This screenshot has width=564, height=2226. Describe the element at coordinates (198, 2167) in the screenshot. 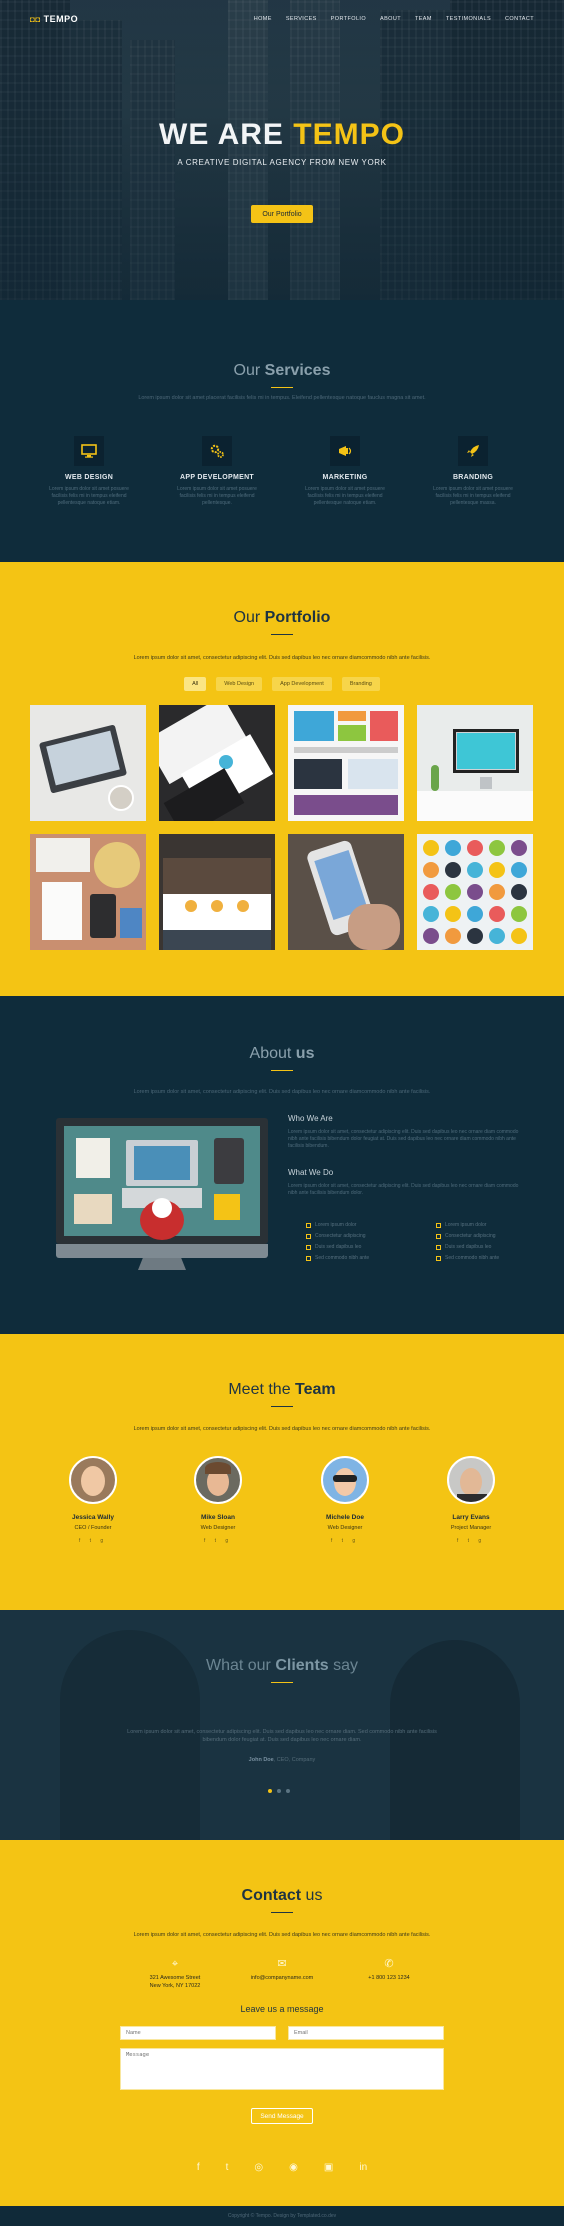

I see `facebook-icon: f` at that location.